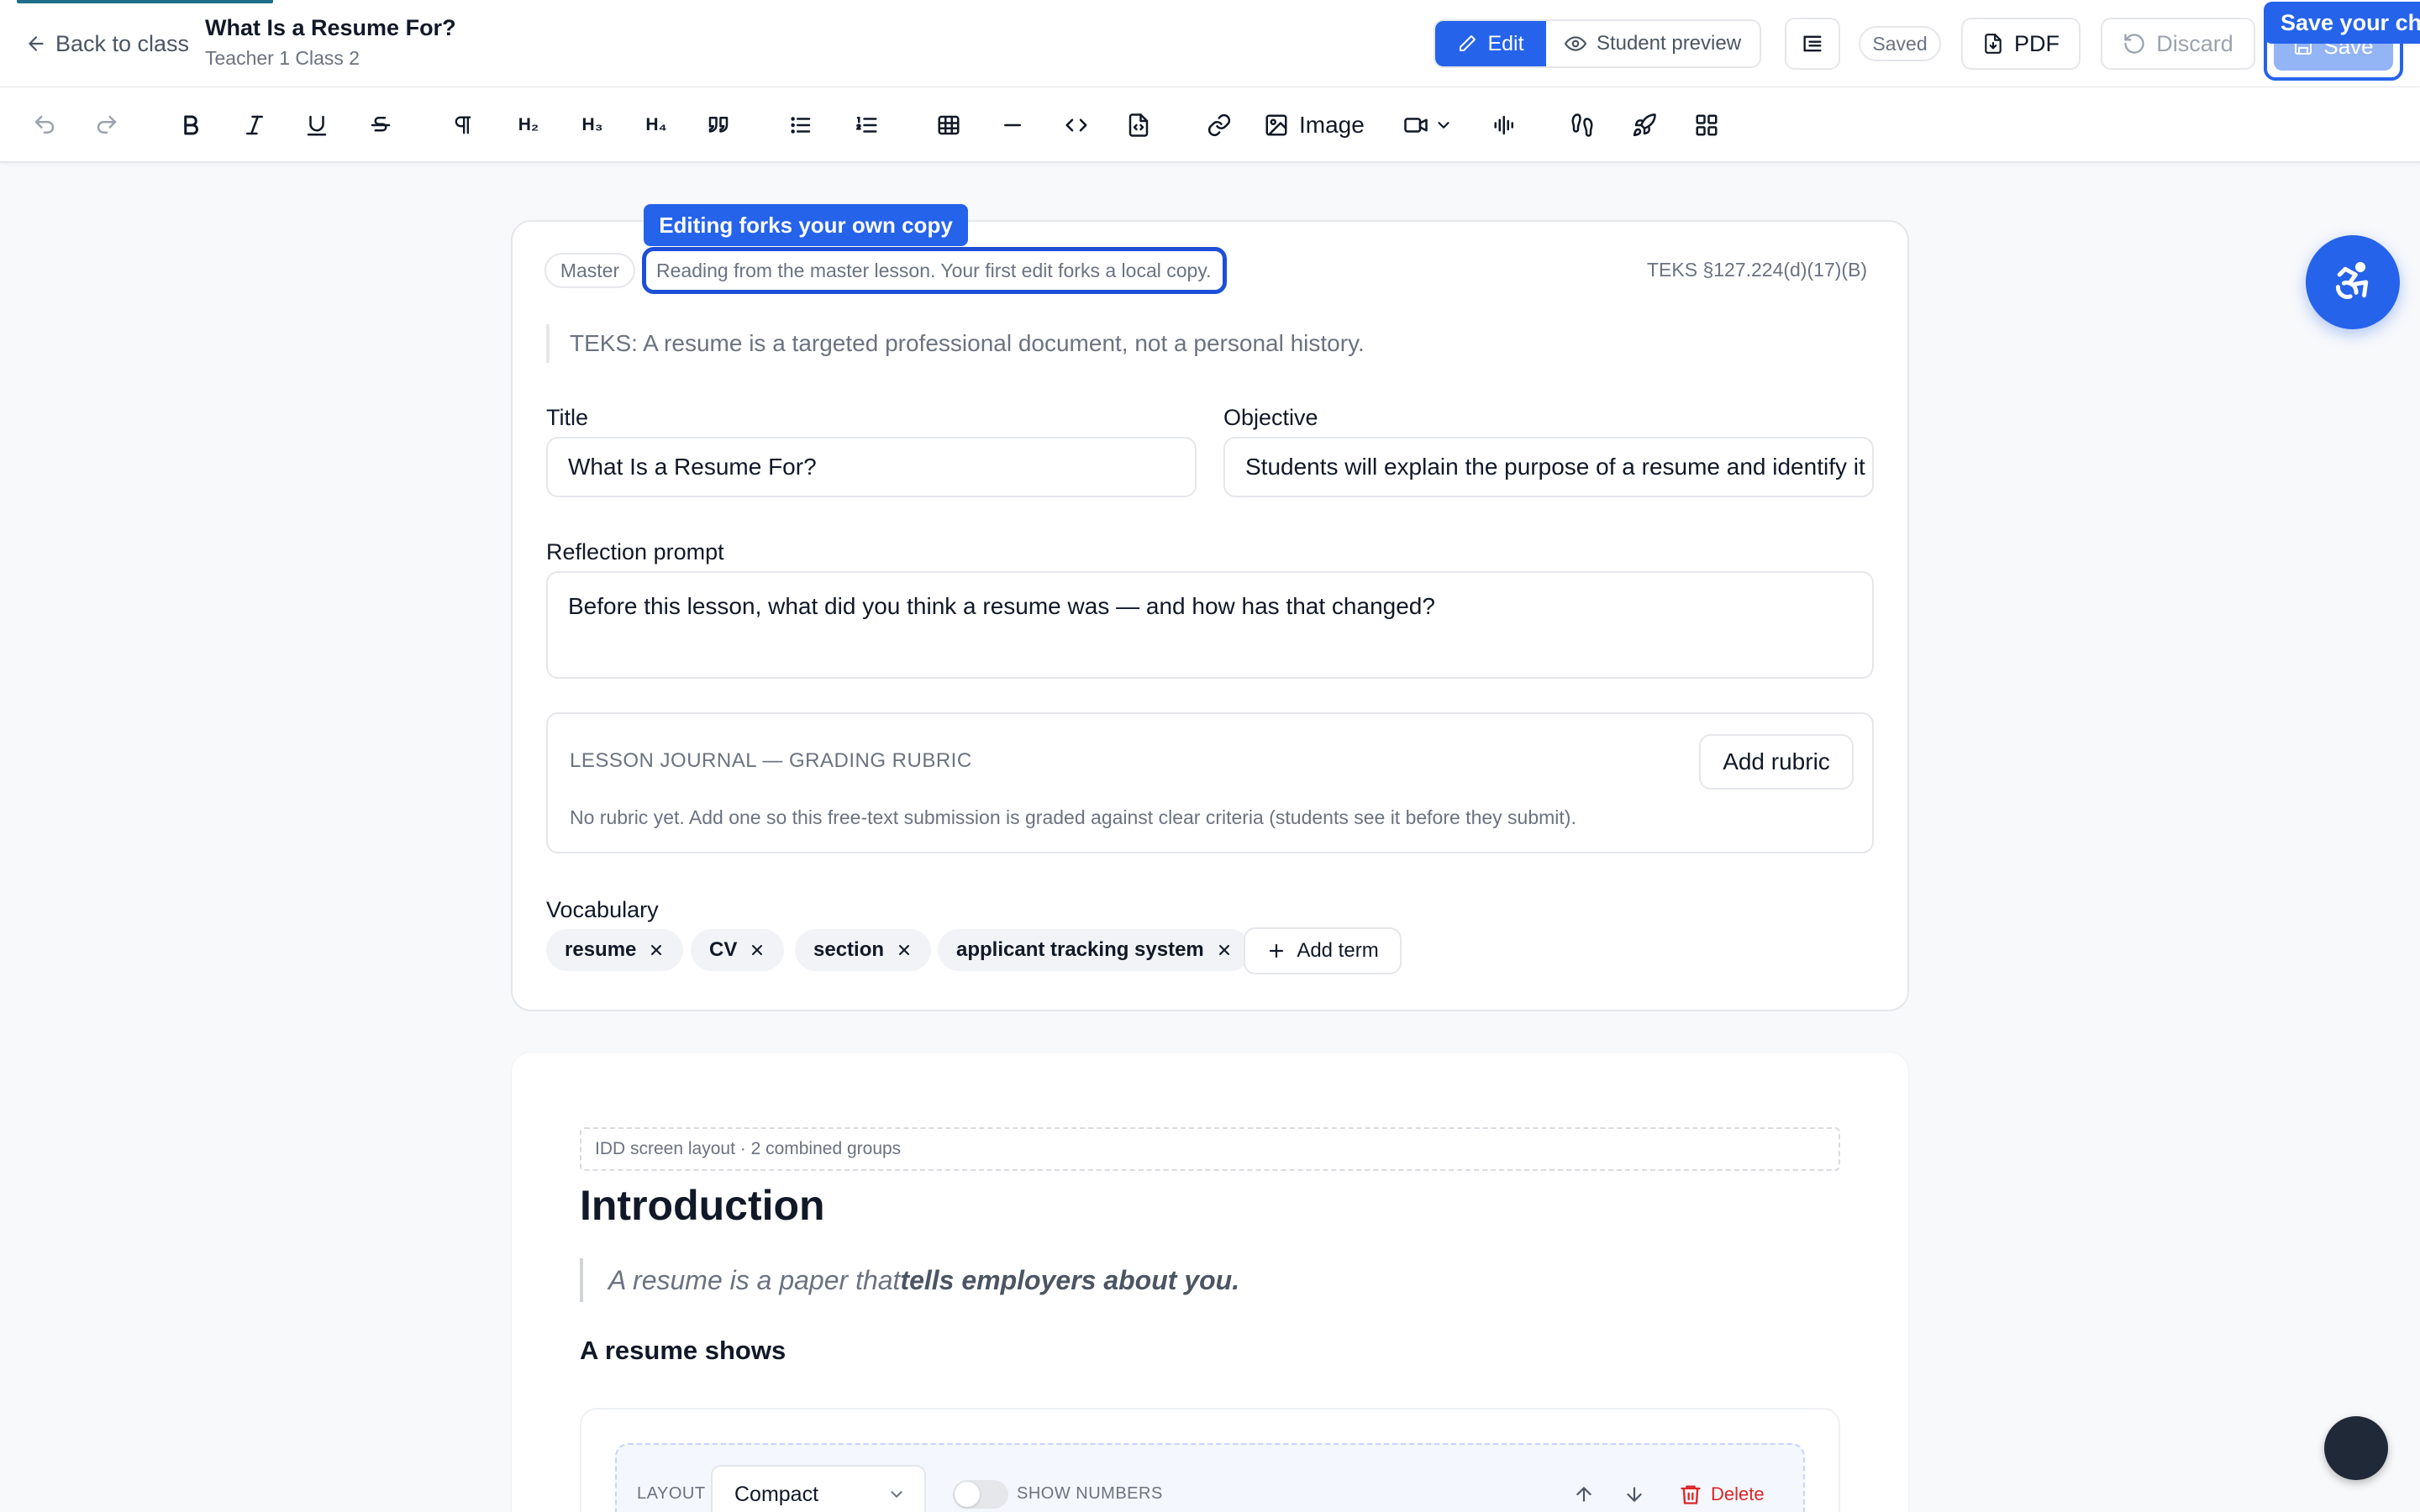 The image size is (2420, 1512). I want to click on add-term-label: Add term, so click(1338, 950).